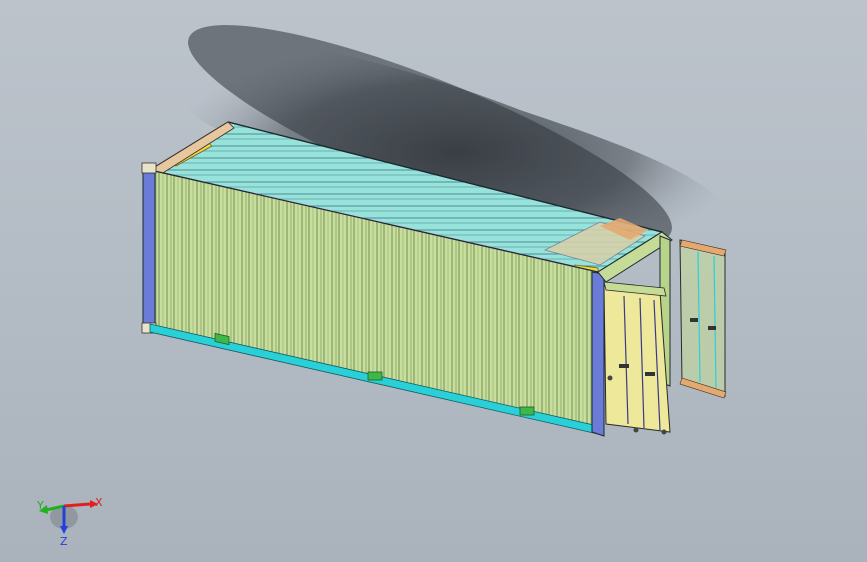 Image resolution: width=867 pixels, height=562 pixels. I want to click on rear-corner-block-top, so click(149, 168).